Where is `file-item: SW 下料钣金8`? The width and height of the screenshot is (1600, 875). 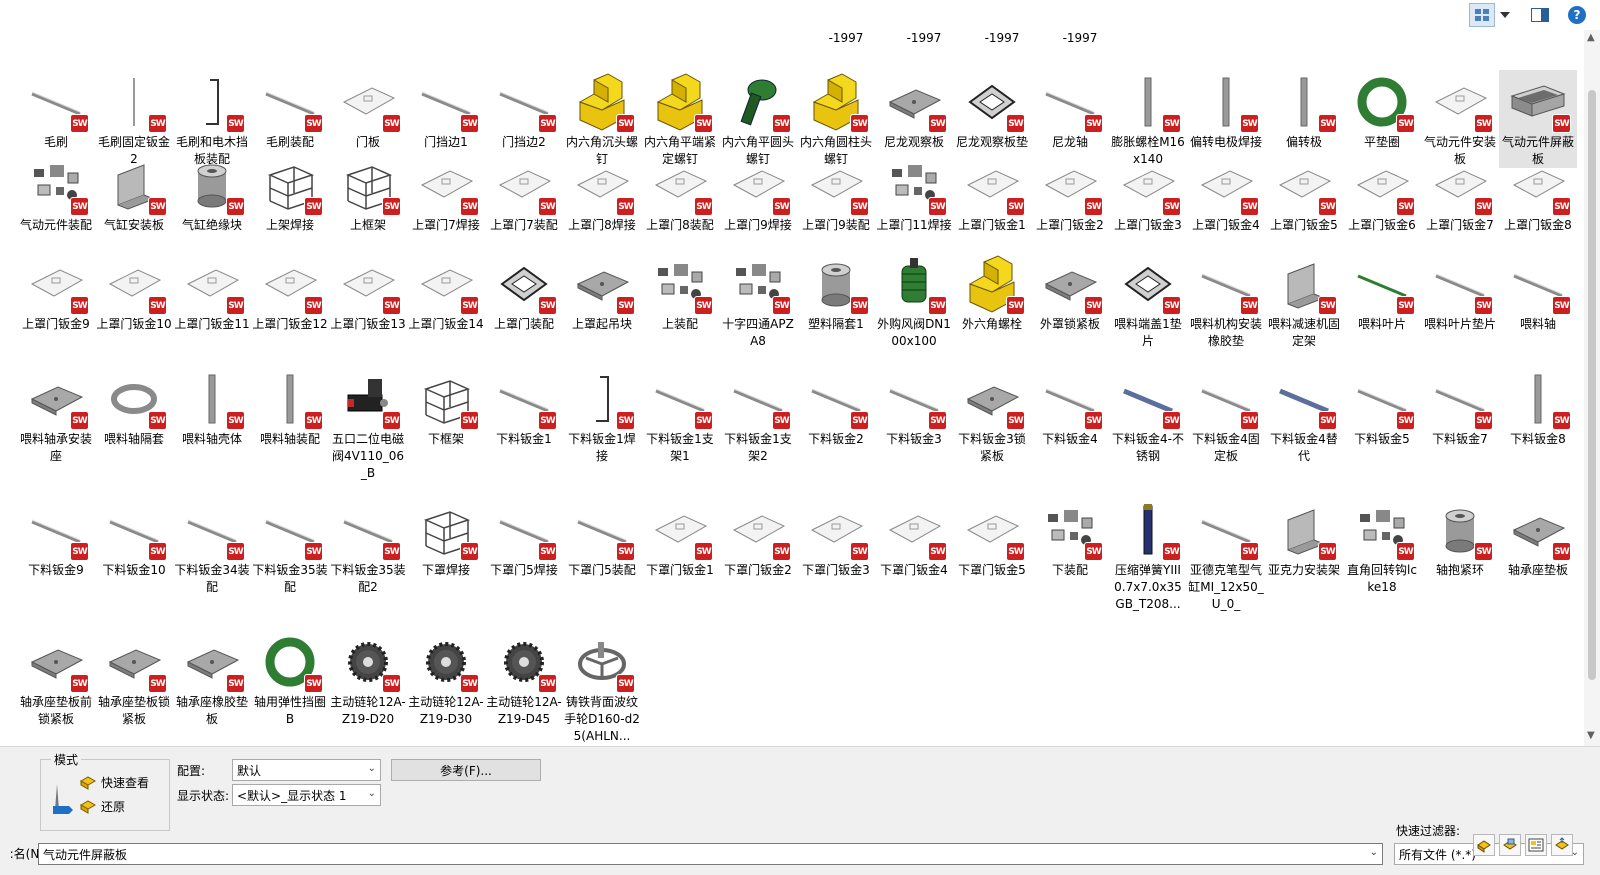
file-item: SW 下料钣金8 is located at coordinates (1538, 407).